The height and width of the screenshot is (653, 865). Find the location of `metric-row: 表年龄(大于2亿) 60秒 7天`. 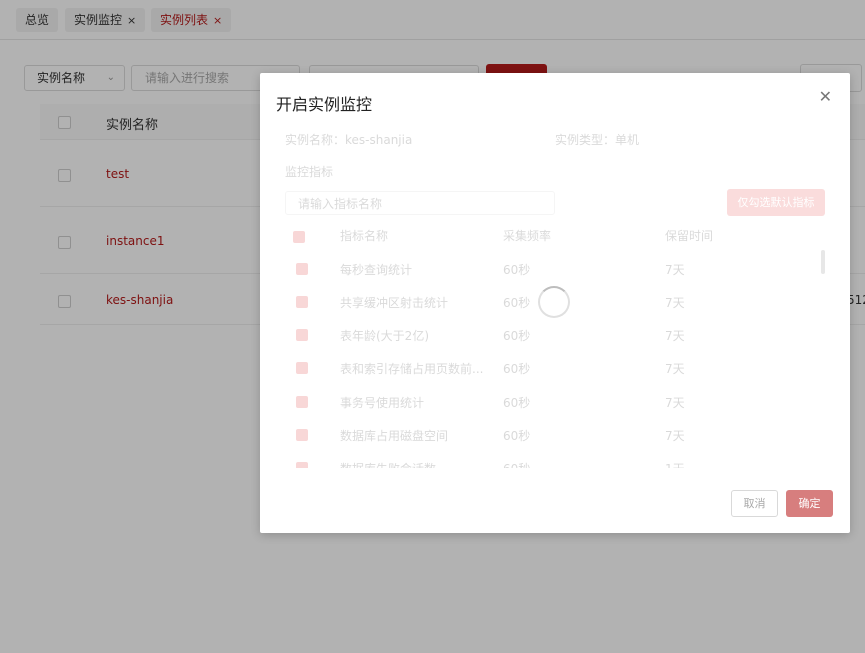

metric-row: 表年龄(大于2亿) 60秒 7天 is located at coordinates (555, 334).